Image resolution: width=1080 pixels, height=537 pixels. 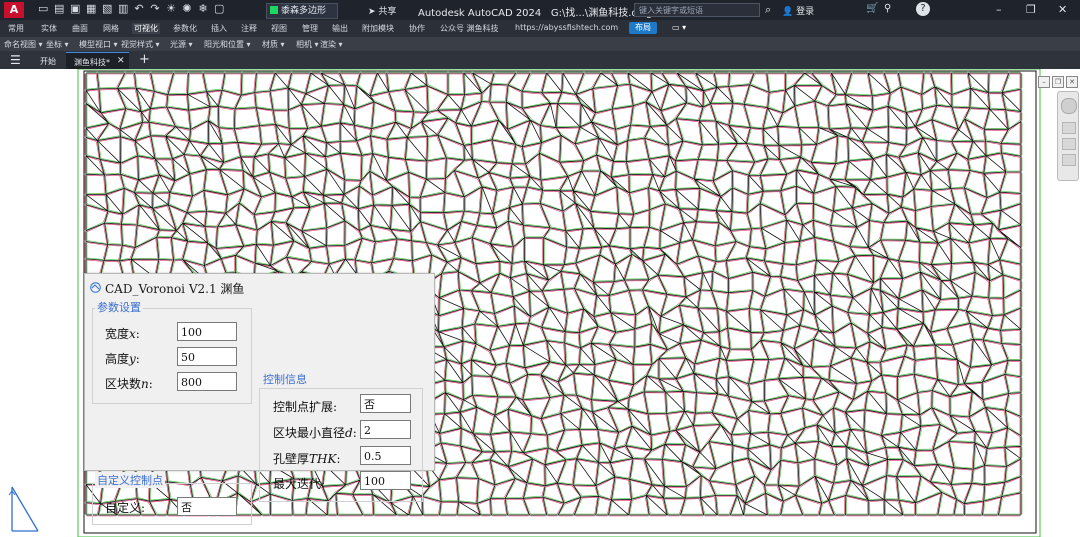 What do you see at coordinates (23, 509) in the screenshot?
I see `ucs-icon` at bounding box center [23, 509].